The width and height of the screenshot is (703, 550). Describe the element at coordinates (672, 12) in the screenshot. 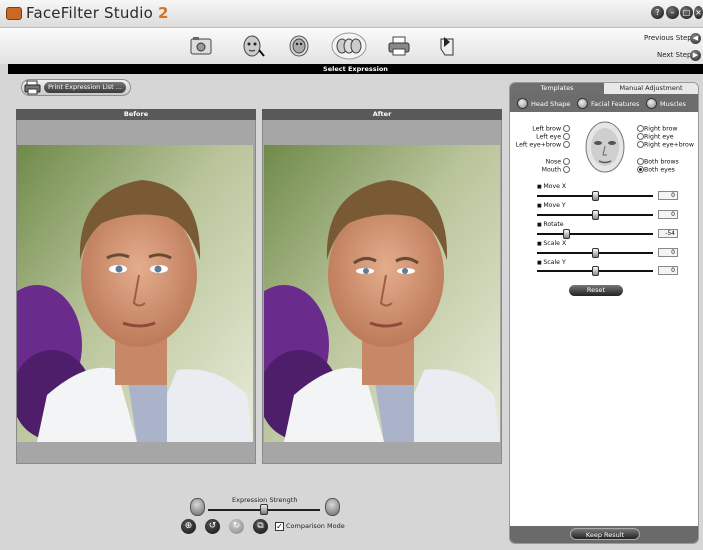

I see `minimize-icon: –` at that location.